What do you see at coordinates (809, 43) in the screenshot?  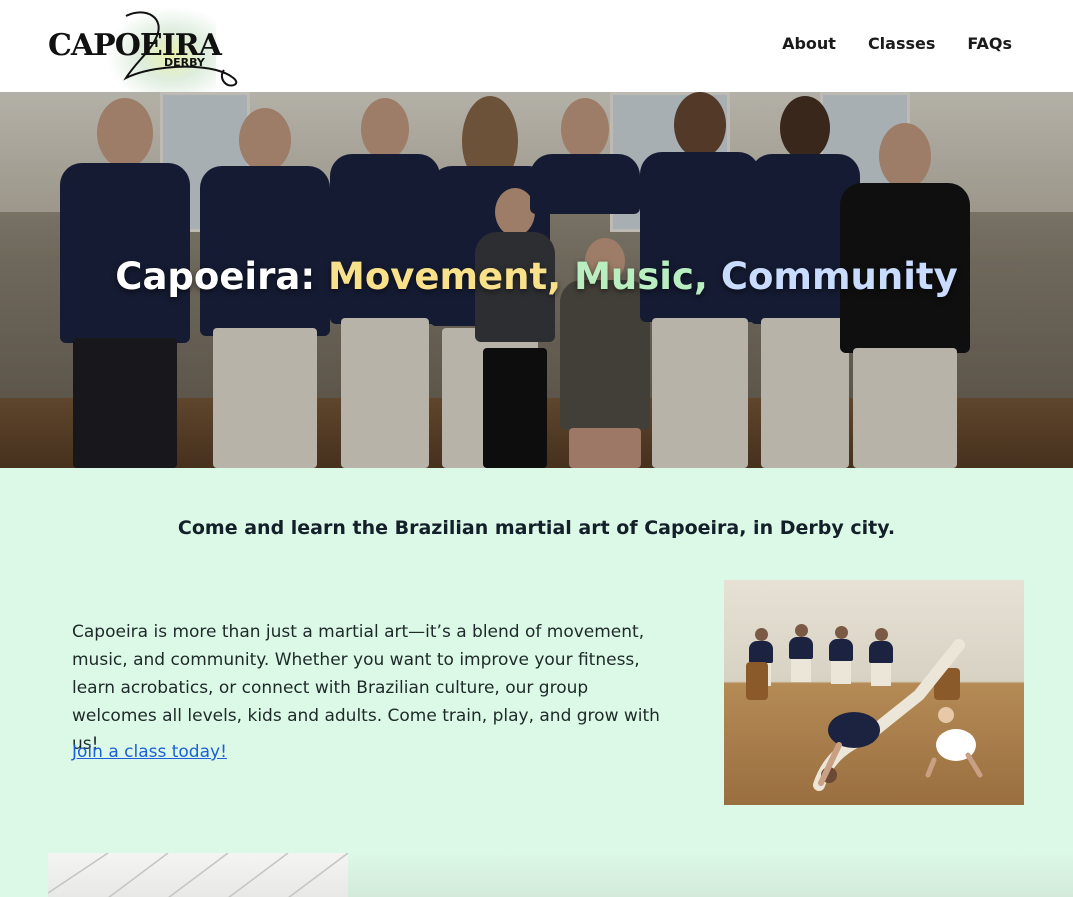 I see `nav-link-about: About` at bounding box center [809, 43].